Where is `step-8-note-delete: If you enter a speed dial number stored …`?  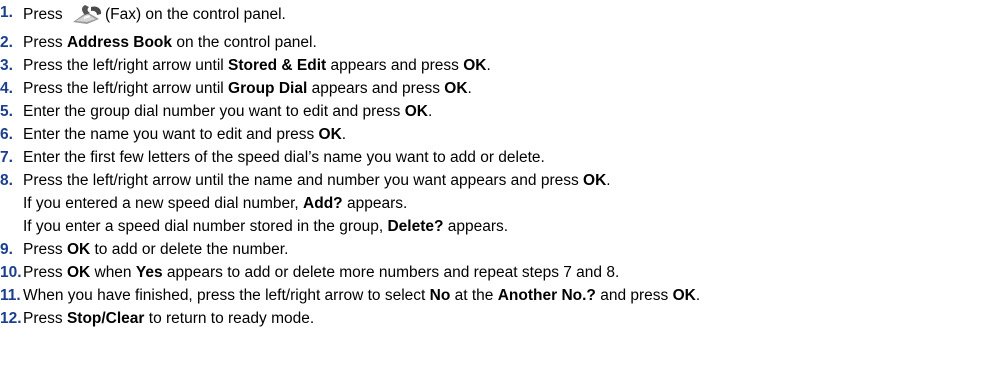 step-8-note-delete: If you enter a speed dial number stored … is located at coordinates (487, 226).